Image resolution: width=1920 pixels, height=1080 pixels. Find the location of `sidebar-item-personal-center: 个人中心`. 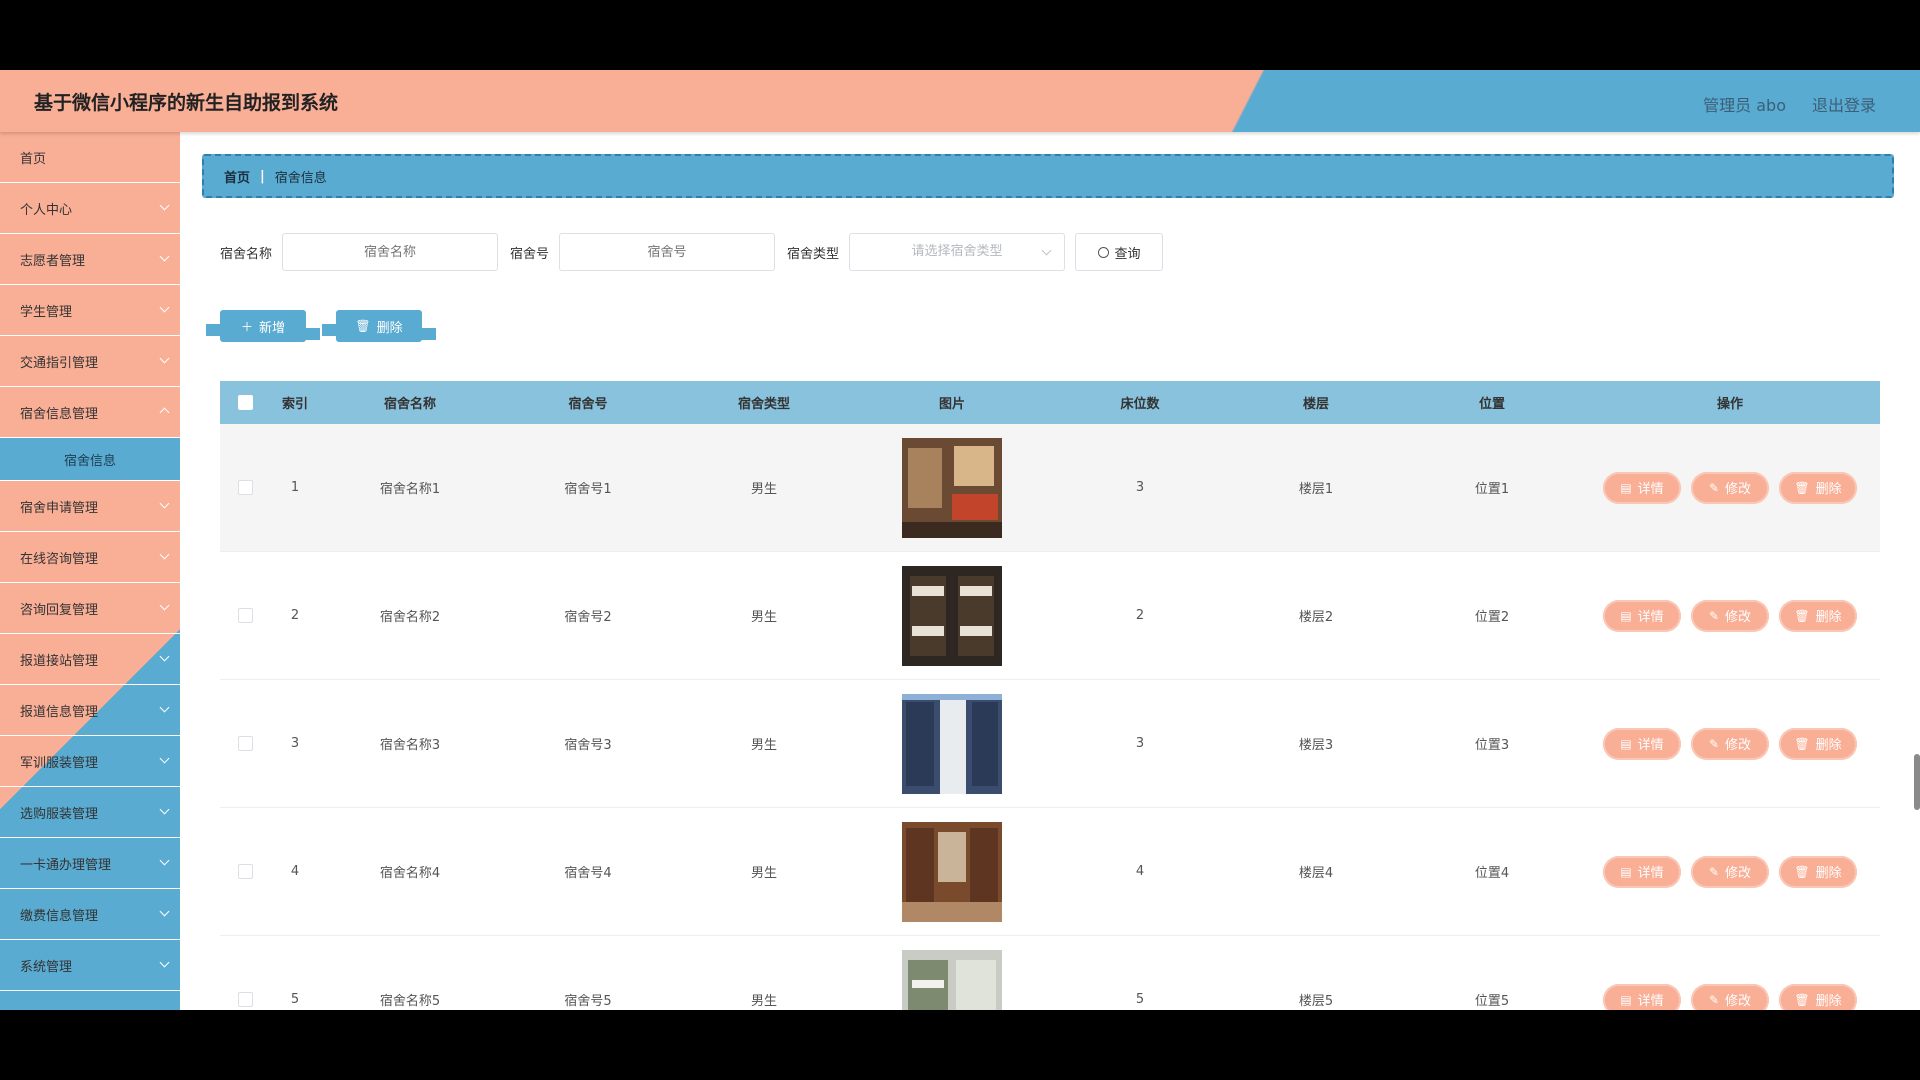

sidebar-item-personal-center: 个人中心 is located at coordinates (90, 208).